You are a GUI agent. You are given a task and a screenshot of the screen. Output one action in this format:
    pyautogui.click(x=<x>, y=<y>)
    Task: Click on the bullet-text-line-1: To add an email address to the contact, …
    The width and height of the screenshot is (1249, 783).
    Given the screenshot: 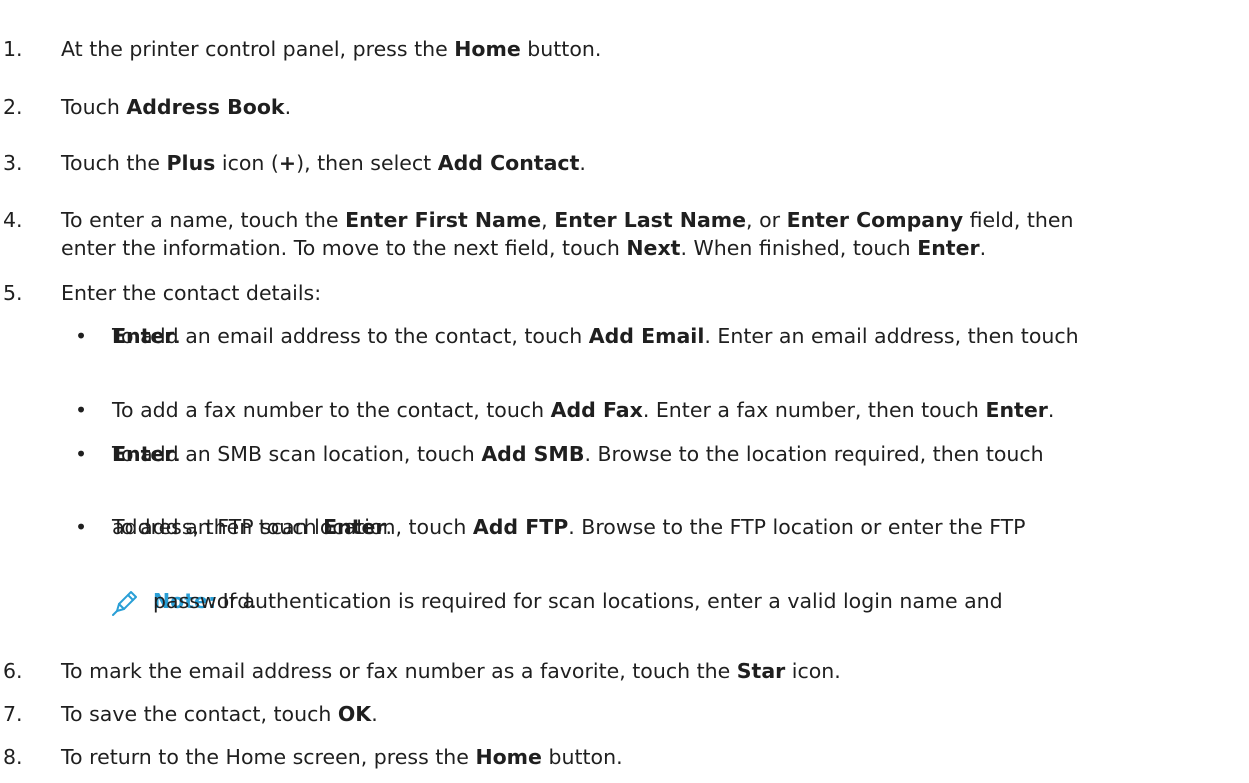 What is the action you would take?
    pyautogui.click(x=595, y=336)
    